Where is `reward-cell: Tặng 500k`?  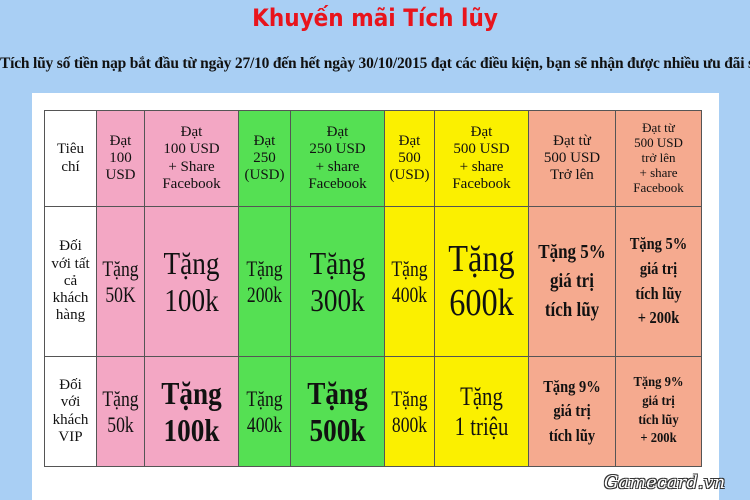
reward-cell: Tặng 500k is located at coordinates (337, 411).